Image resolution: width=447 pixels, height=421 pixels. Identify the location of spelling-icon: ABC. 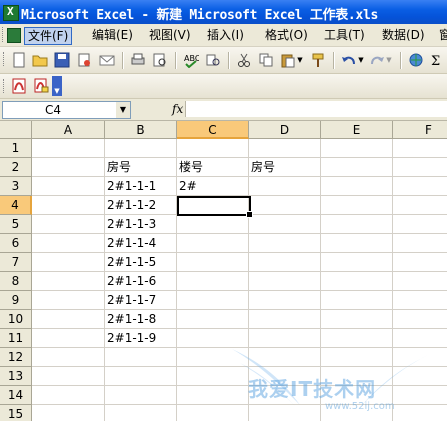
(192, 60).